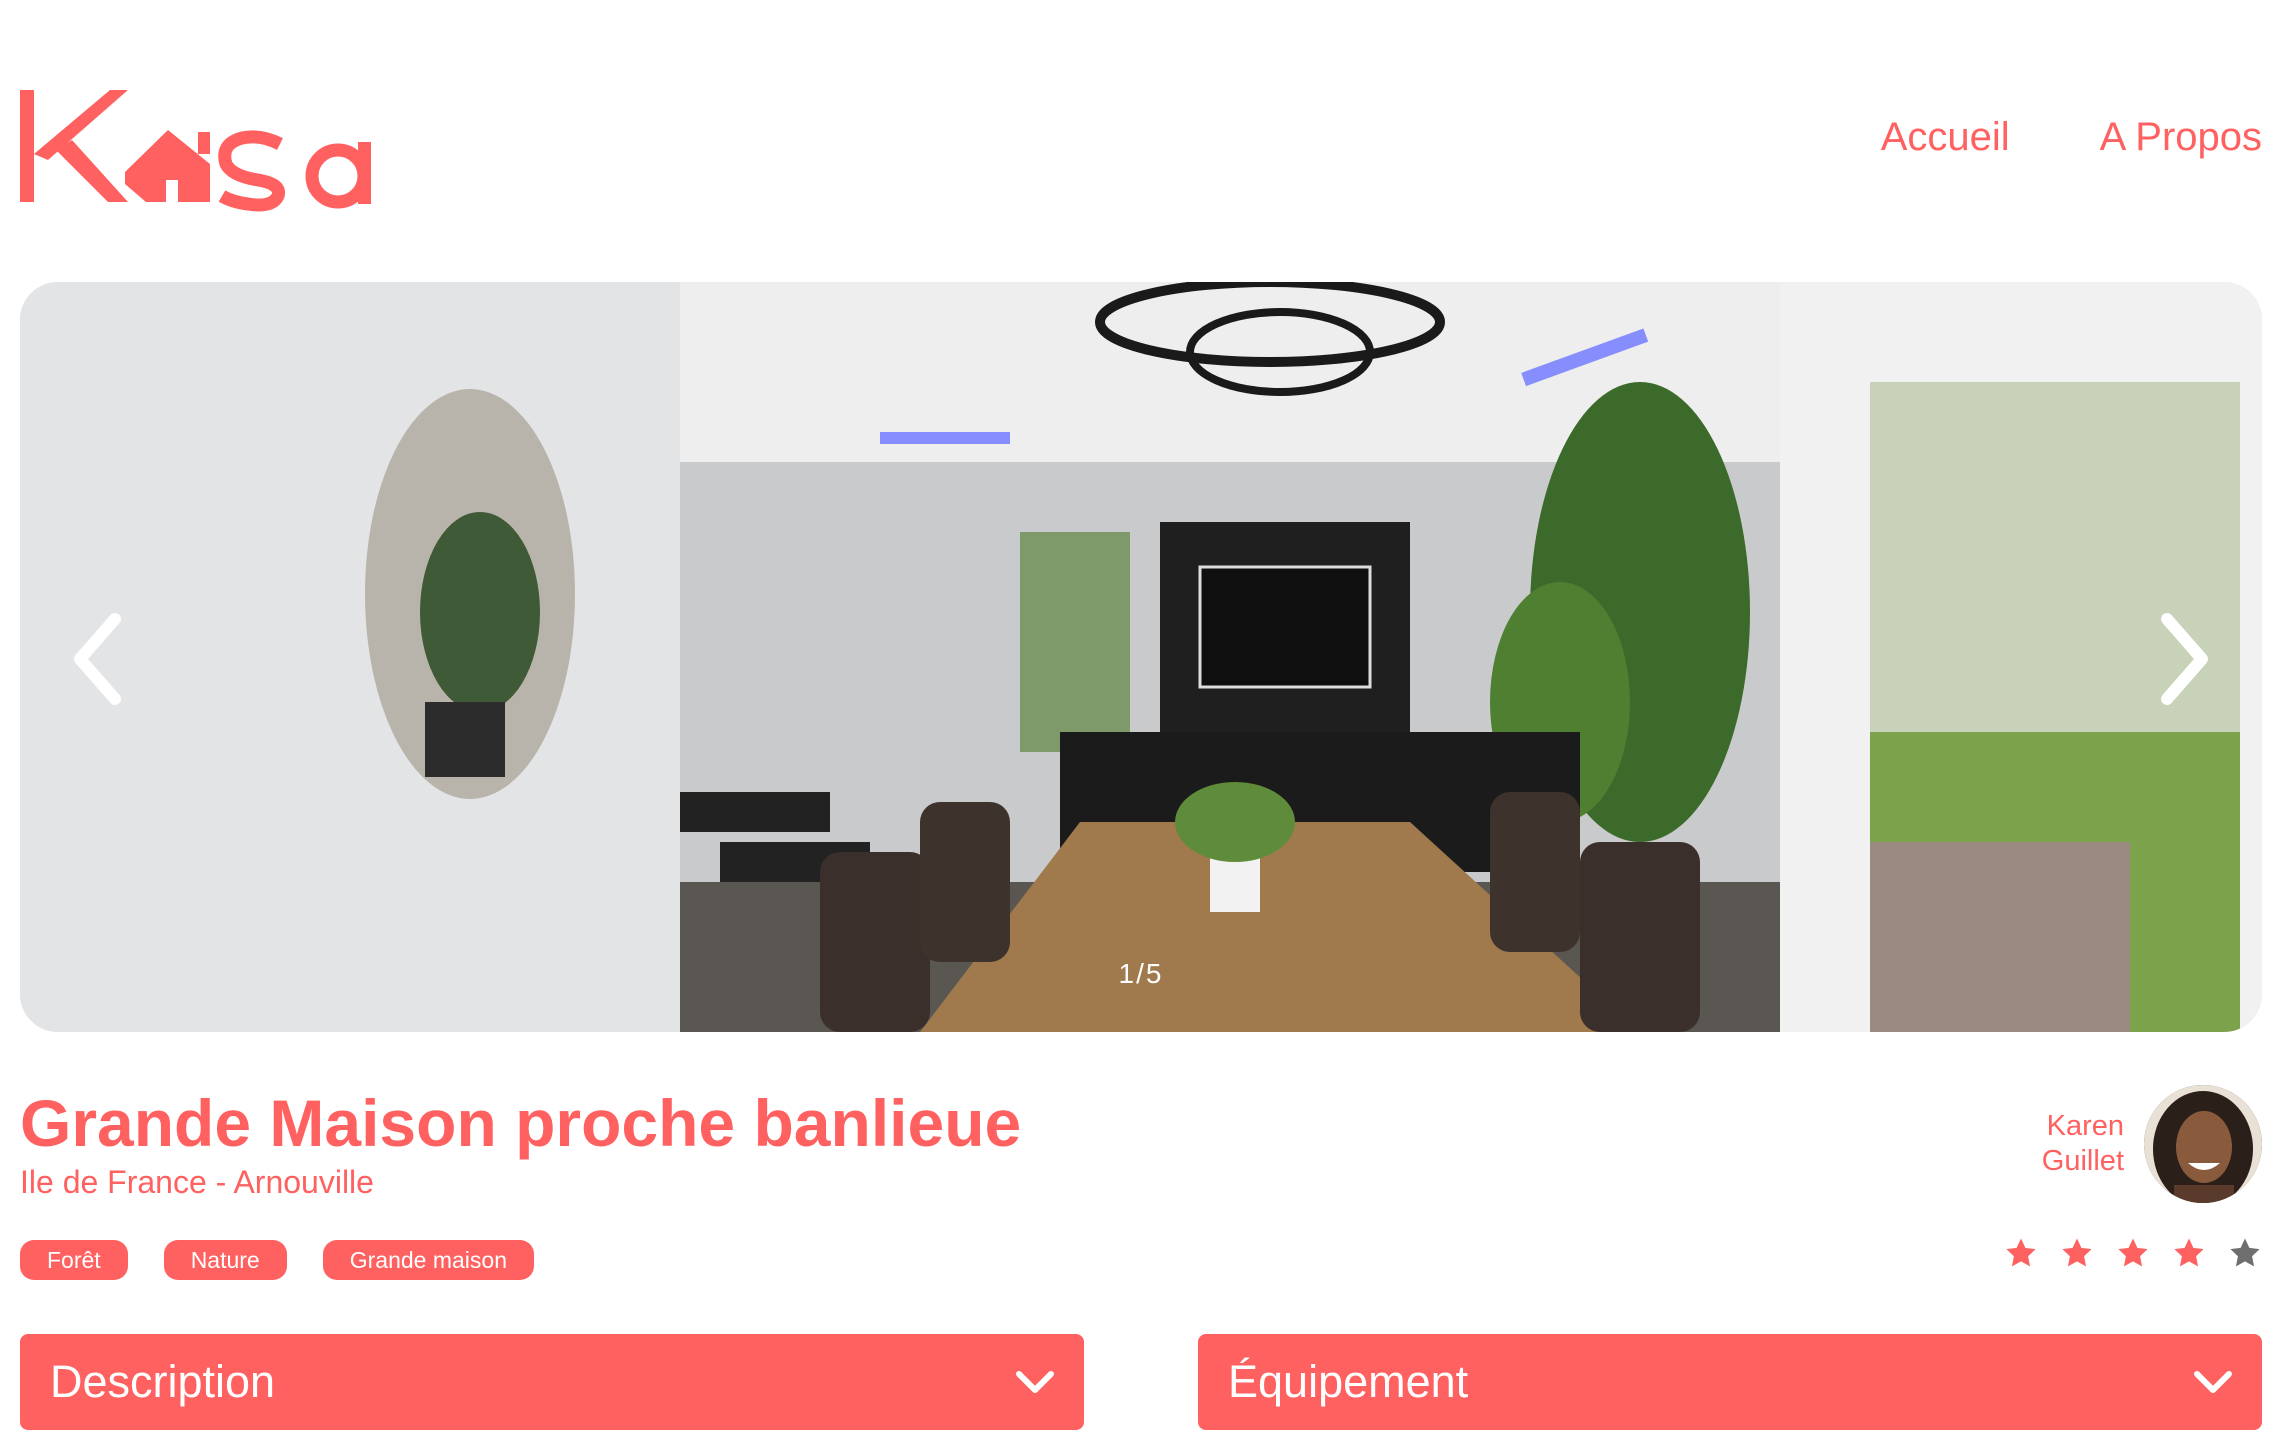  I want to click on tag: Forêt, so click(74, 1260).